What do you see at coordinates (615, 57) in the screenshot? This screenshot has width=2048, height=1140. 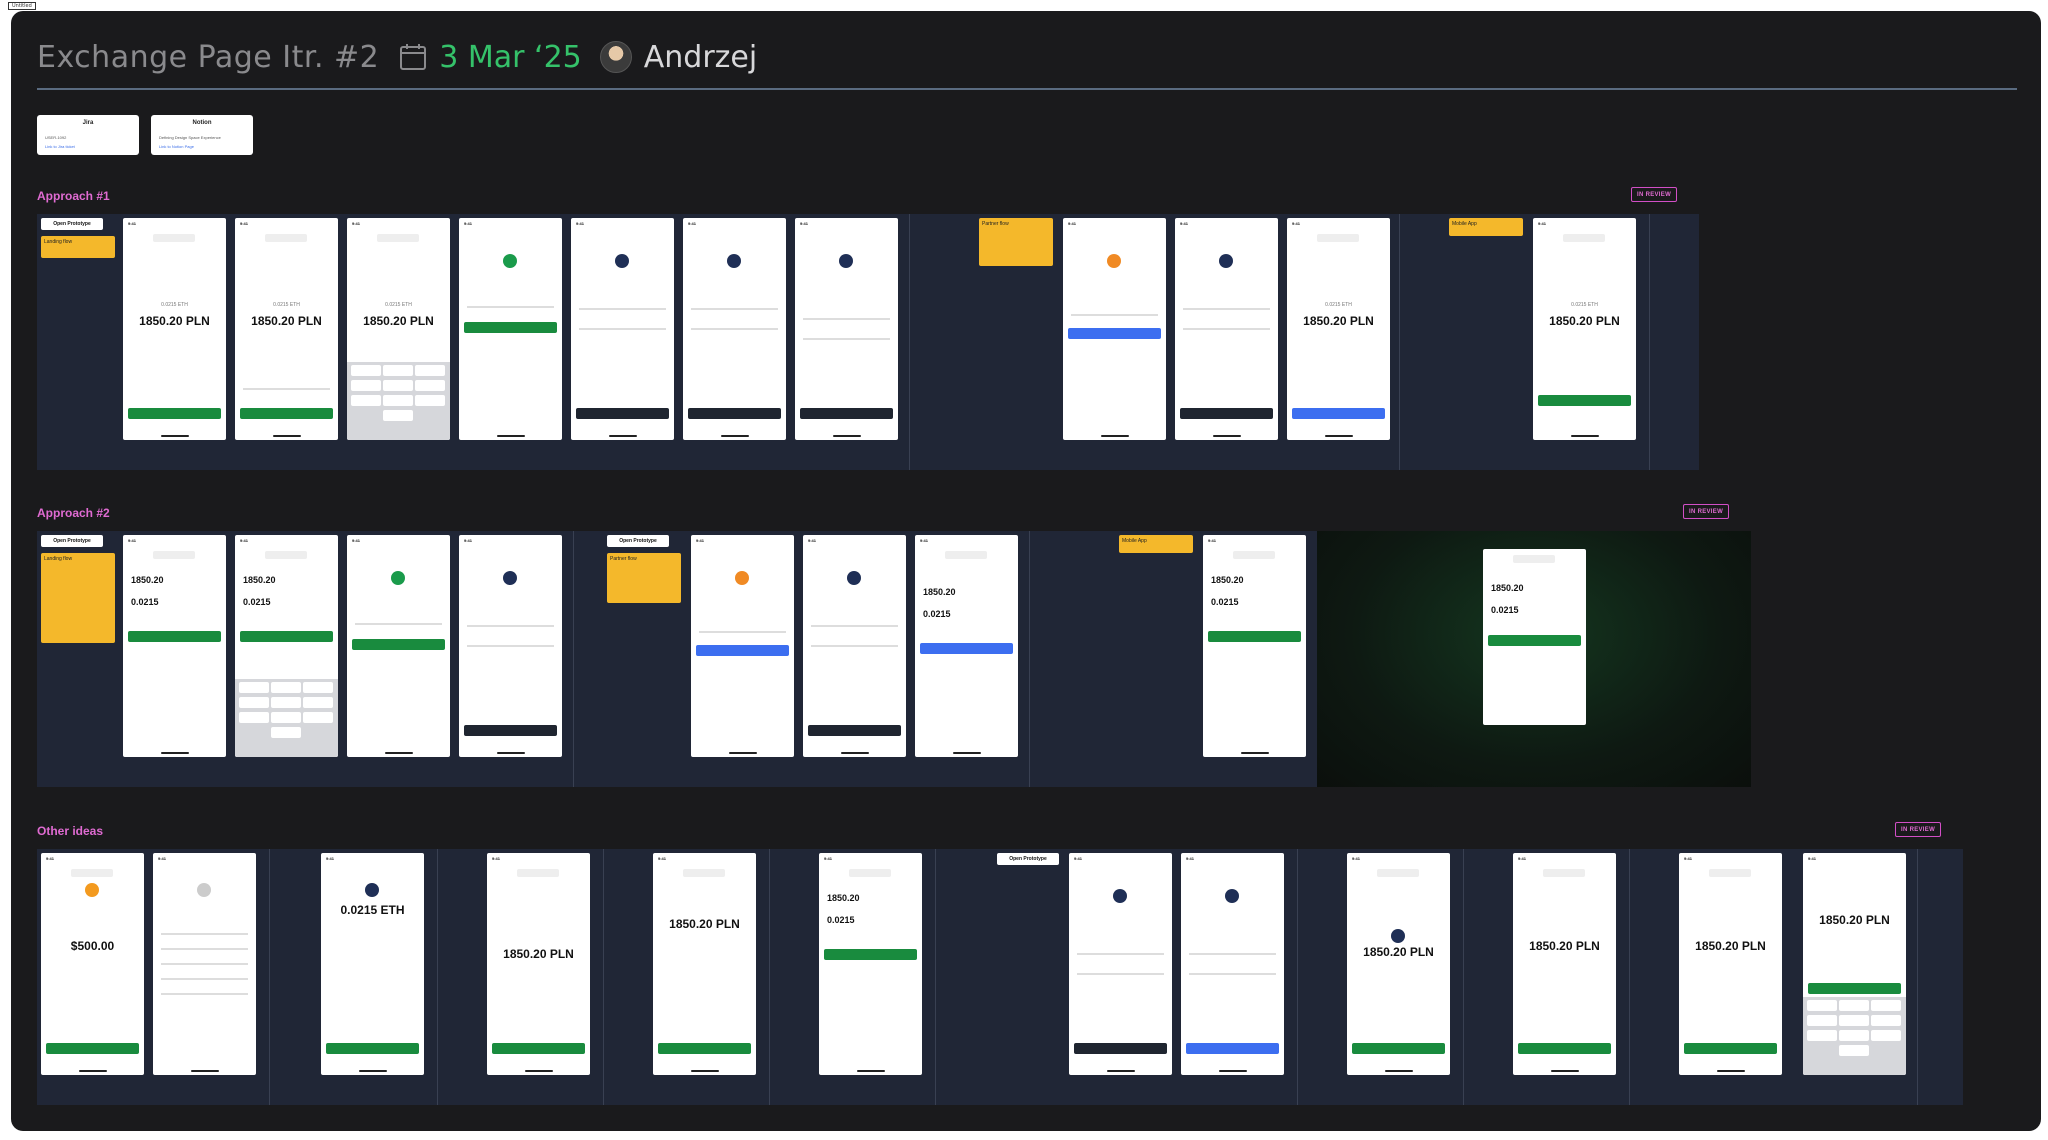 I see `avatar` at bounding box center [615, 57].